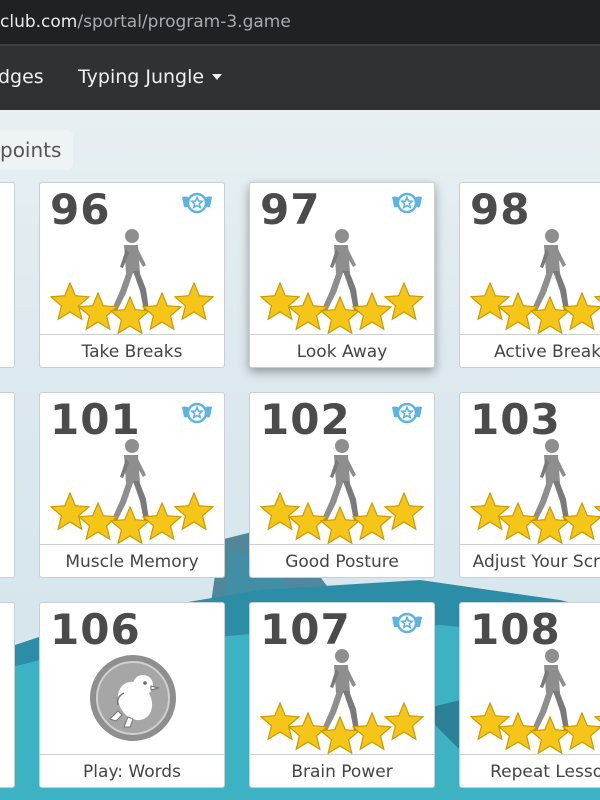 Image resolution: width=600 pixels, height=800 pixels. Describe the element at coordinates (39, 22) in the screenshot. I see `url-host: club.com` at that location.